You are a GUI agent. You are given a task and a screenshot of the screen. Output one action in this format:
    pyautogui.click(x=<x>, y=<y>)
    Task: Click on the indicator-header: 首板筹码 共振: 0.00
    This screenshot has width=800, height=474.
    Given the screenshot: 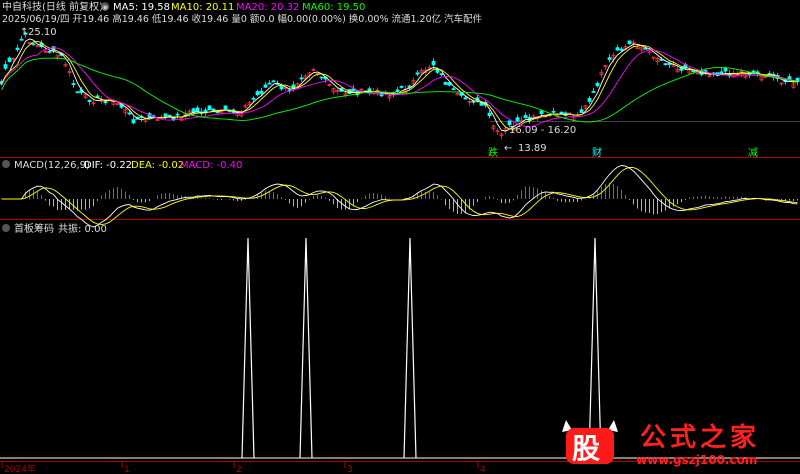 What is the action you would take?
    pyautogui.click(x=54, y=228)
    